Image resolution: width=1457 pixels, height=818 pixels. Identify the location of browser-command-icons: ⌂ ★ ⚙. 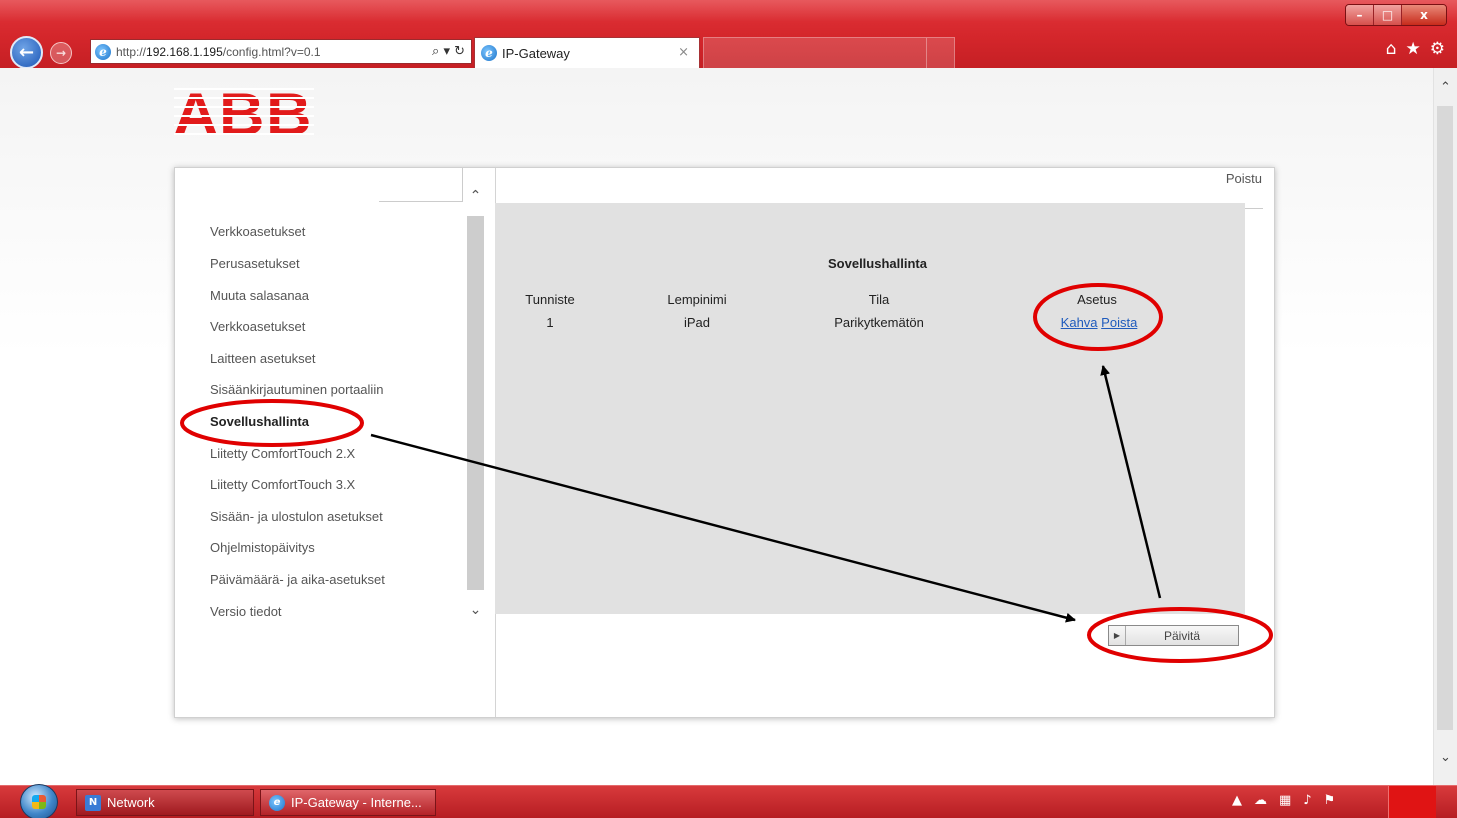
(1415, 49).